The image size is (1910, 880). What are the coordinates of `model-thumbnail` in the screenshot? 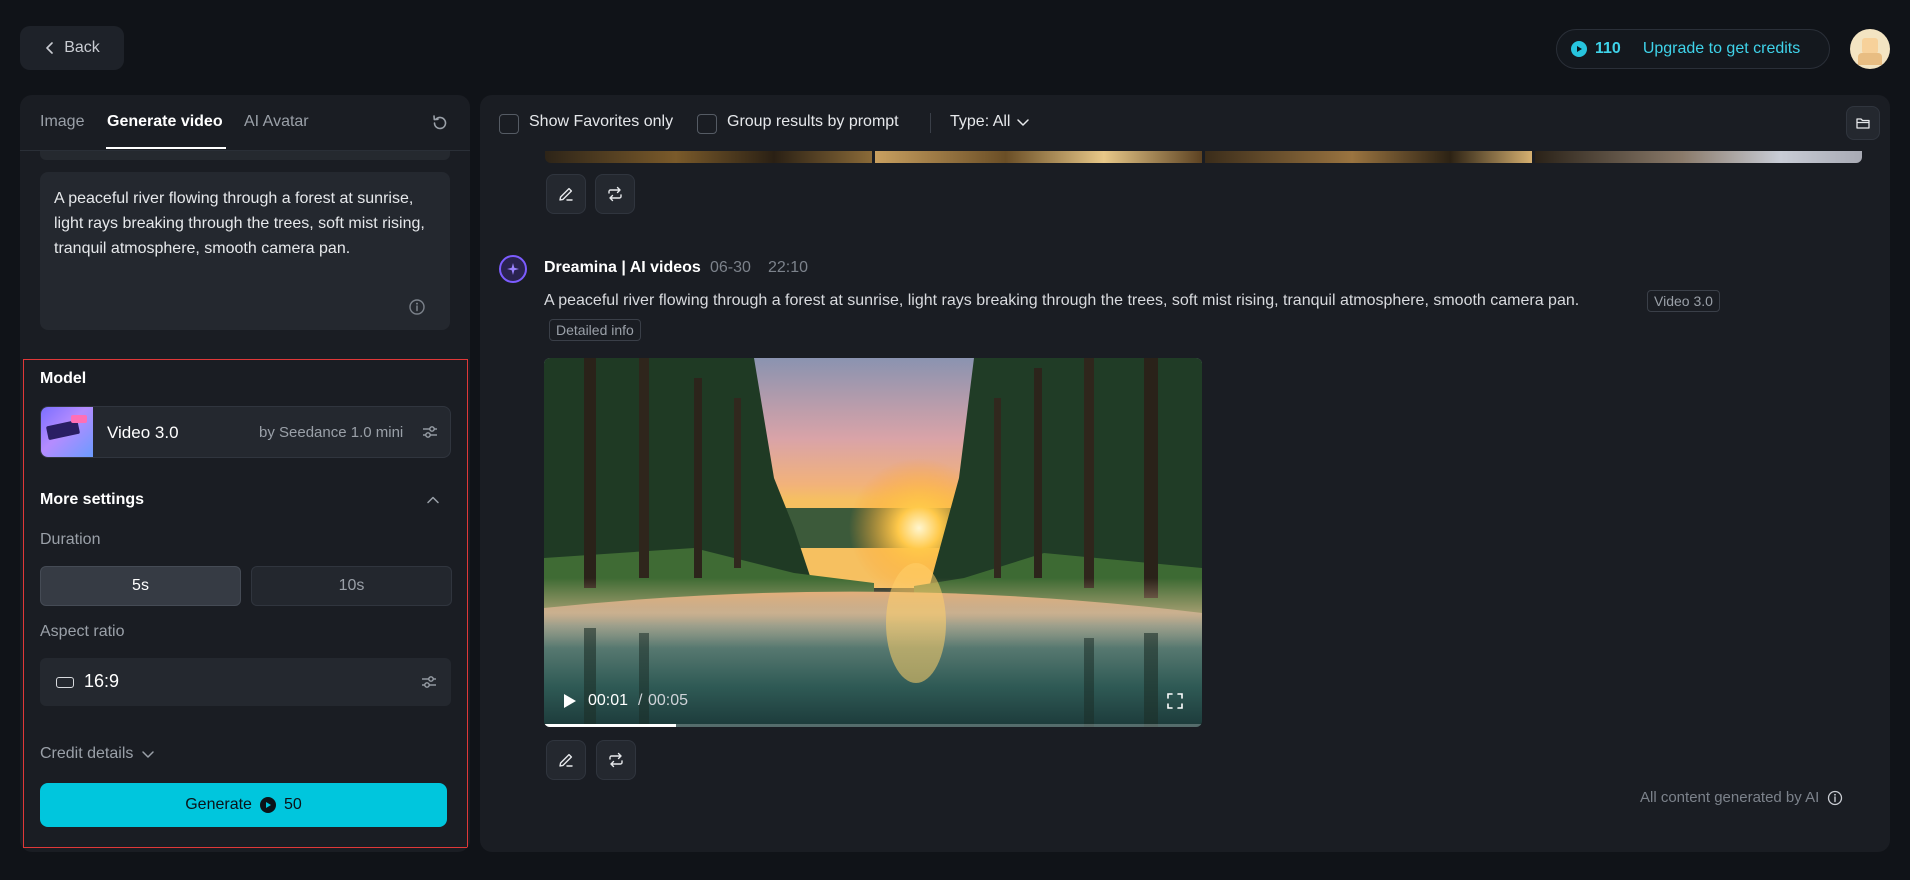 It's located at (67, 432).